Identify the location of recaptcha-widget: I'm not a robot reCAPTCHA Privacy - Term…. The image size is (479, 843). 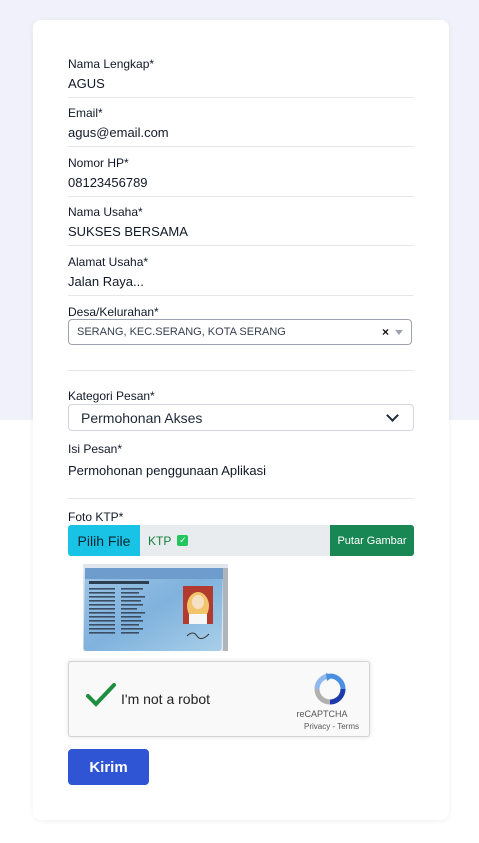
(219, 699).